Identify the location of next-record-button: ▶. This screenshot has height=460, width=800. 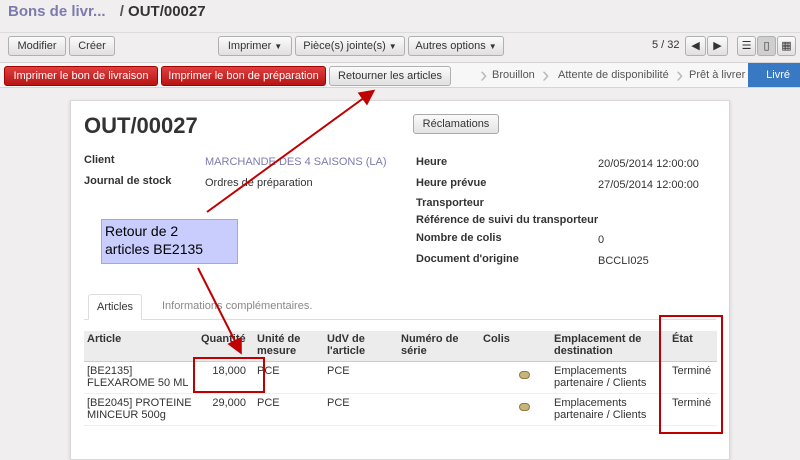
(717, 46).